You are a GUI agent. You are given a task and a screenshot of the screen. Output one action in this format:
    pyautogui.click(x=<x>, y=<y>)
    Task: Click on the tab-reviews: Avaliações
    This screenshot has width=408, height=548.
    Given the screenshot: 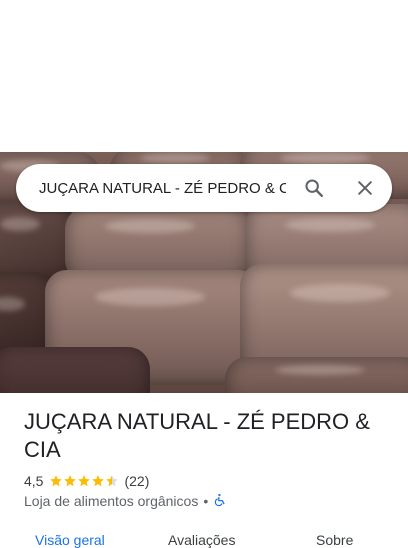 What is the action you would take?
    pyautogui.click(x=201, y=540)
    